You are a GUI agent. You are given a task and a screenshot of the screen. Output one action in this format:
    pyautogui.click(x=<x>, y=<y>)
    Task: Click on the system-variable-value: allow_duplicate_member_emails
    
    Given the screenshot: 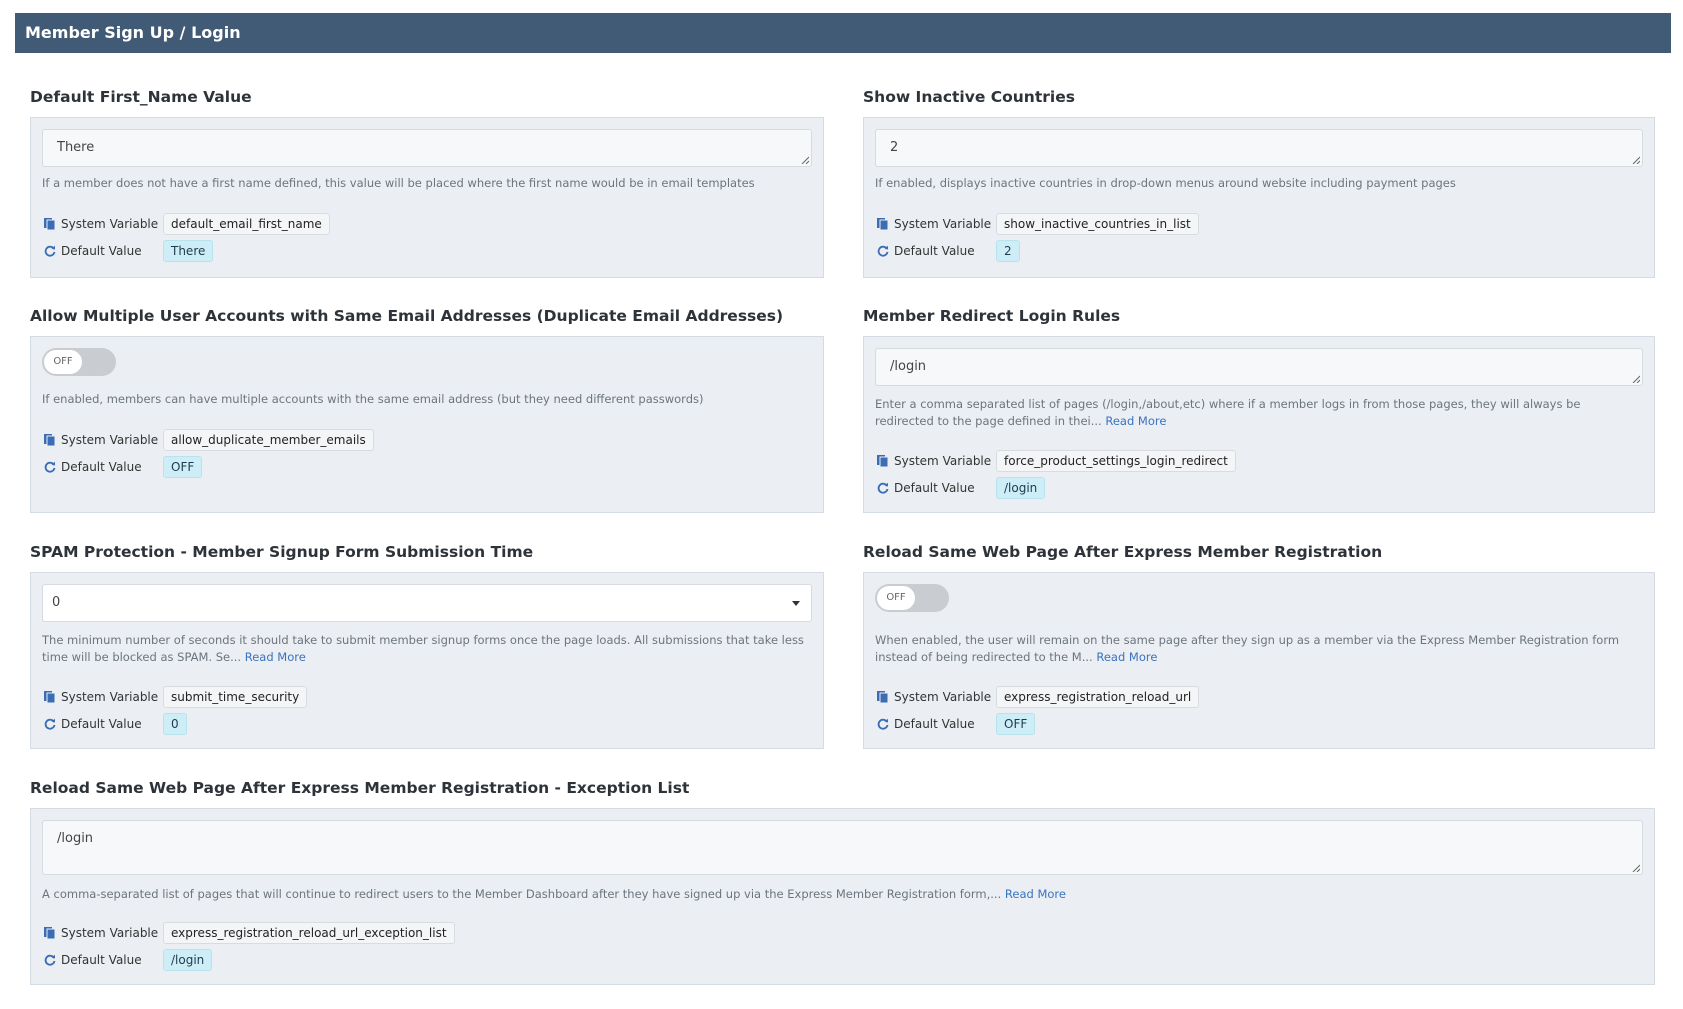 What is the action you would take?
    pyautogui.click(x=268, y=440)
    